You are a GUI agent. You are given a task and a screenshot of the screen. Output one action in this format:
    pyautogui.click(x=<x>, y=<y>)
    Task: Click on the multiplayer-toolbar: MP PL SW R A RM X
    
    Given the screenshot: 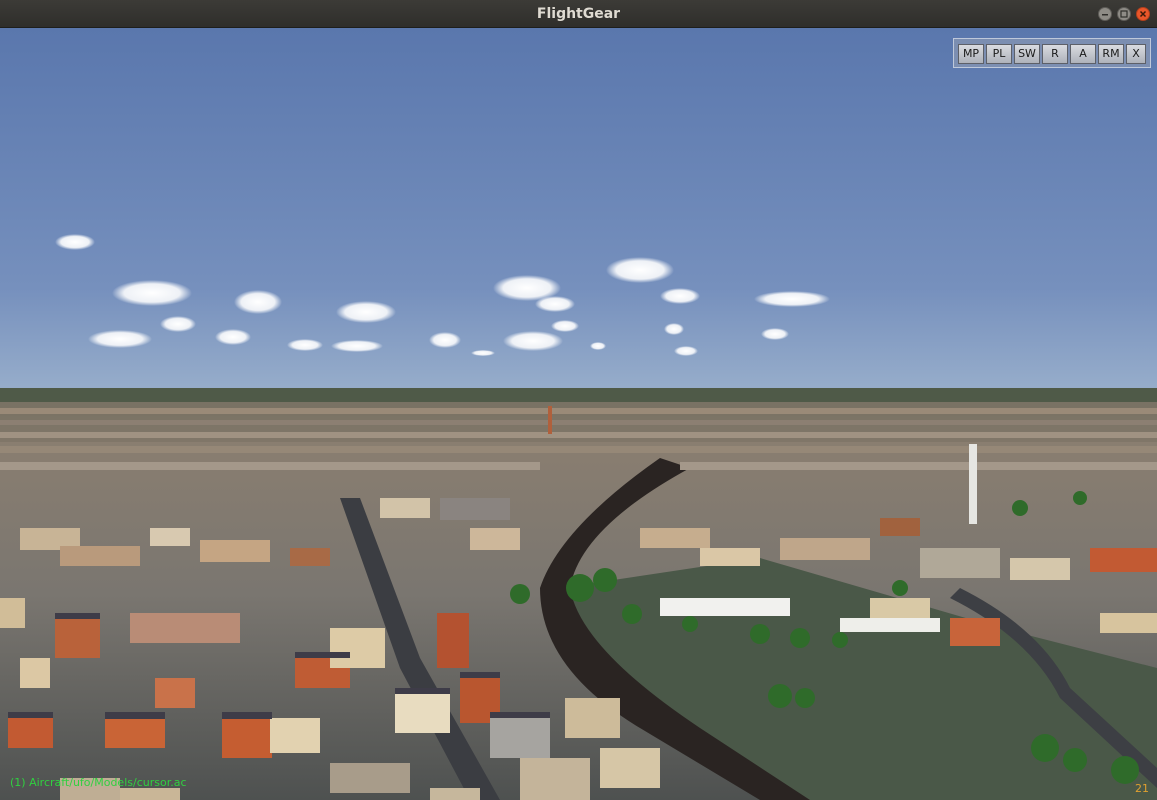 What is the action you would take?
    pyautogui.click(x=1052, y=53)
    